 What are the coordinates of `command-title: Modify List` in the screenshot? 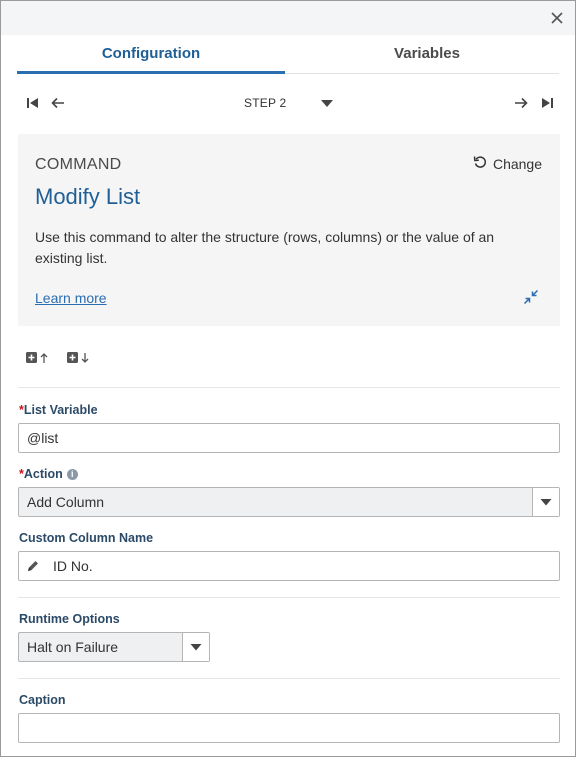 It's located at (88, 196).